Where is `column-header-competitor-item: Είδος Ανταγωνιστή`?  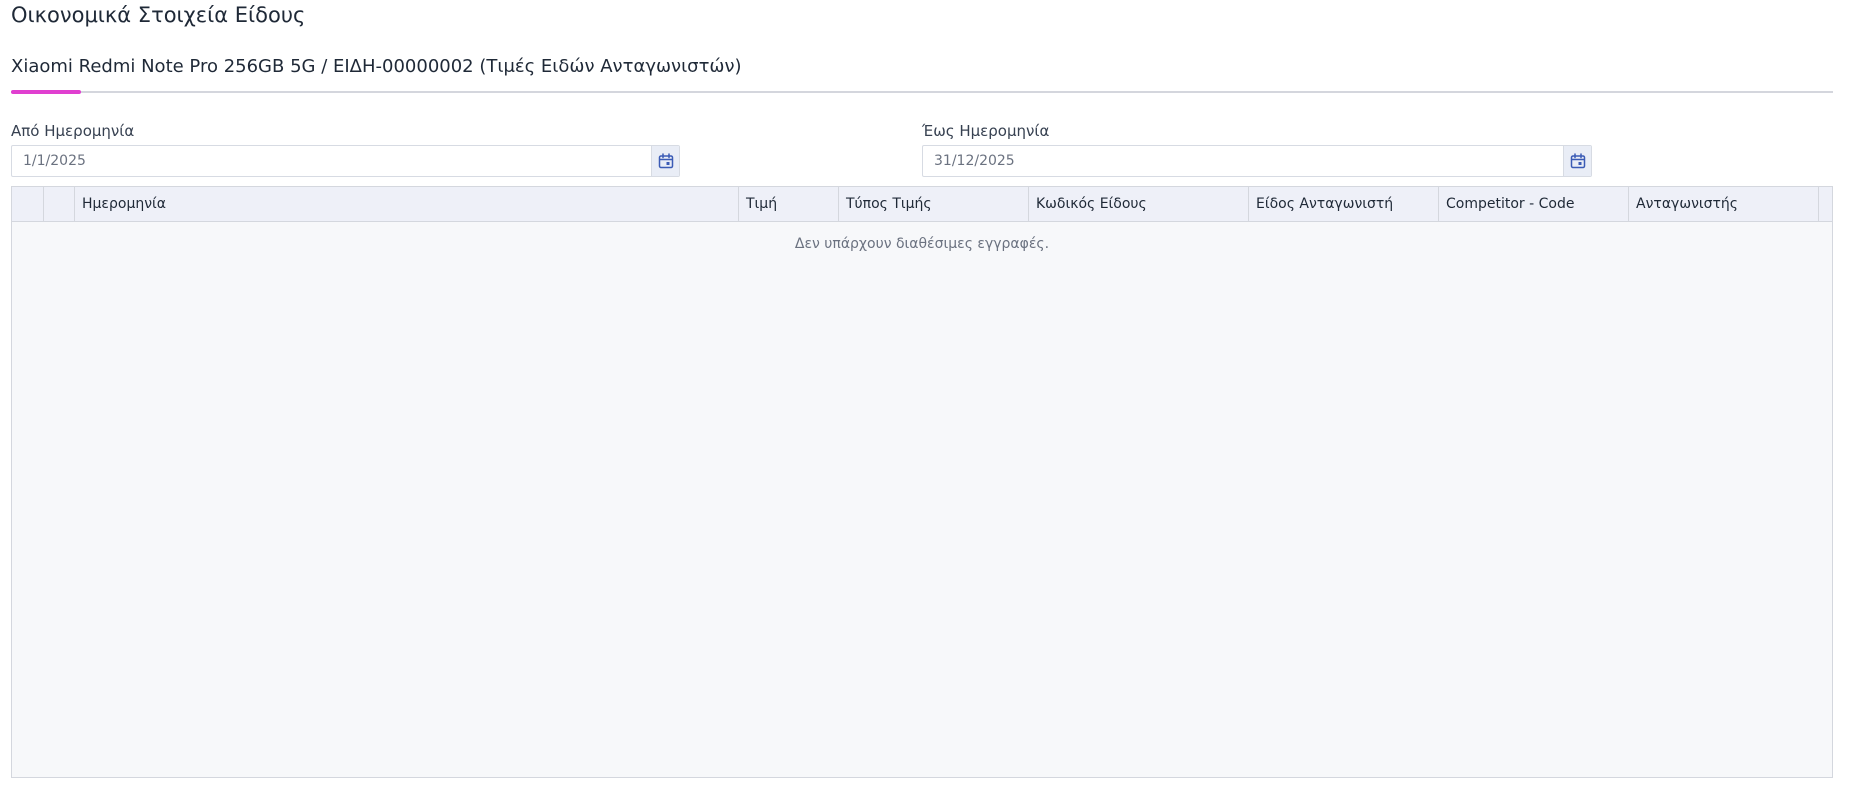 column-header-competitor-item: Είδος Ανταγωνιστή is located at coordinates (1344, 204).